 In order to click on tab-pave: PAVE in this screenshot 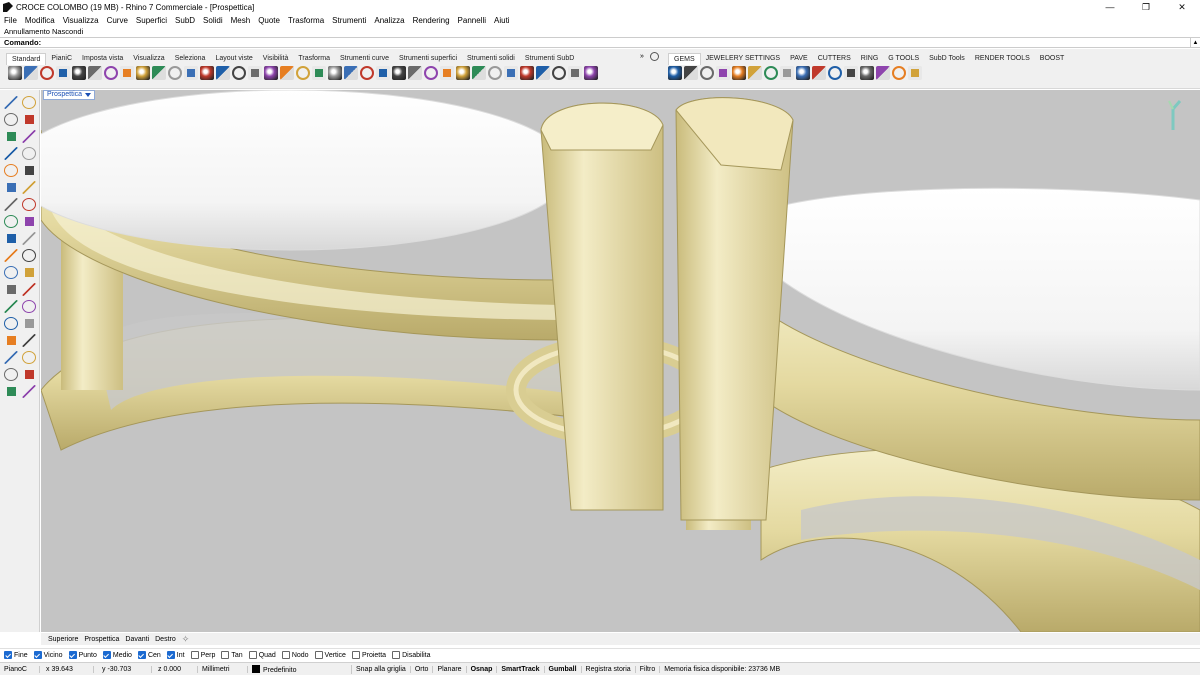, I will do `click(799, 59)`.